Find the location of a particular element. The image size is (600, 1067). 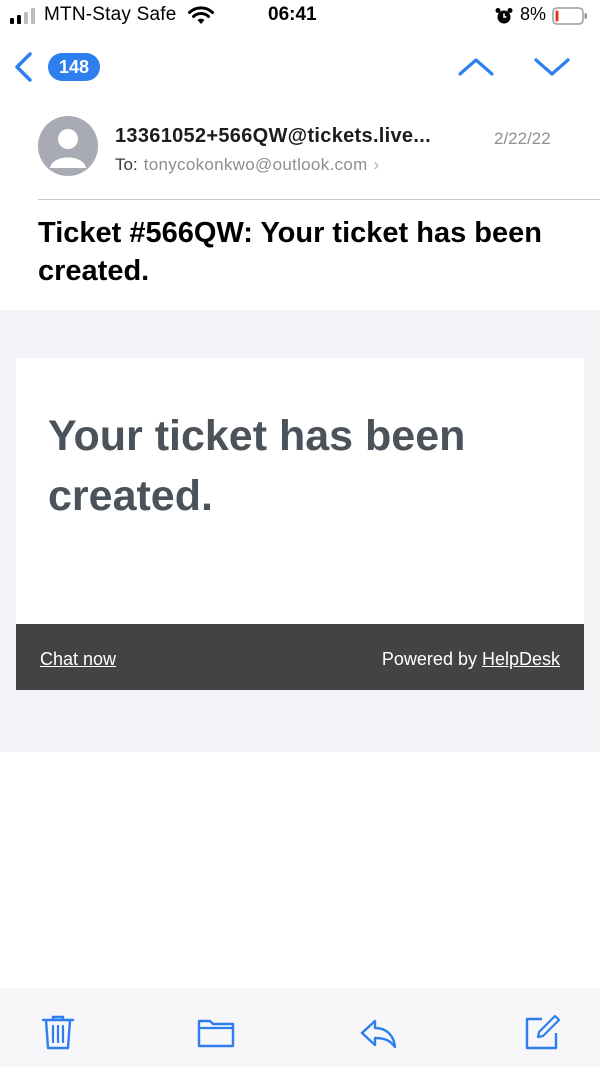

recipient-address: tonycokonkwo@outlook.com is located at coordinates (256, 164).